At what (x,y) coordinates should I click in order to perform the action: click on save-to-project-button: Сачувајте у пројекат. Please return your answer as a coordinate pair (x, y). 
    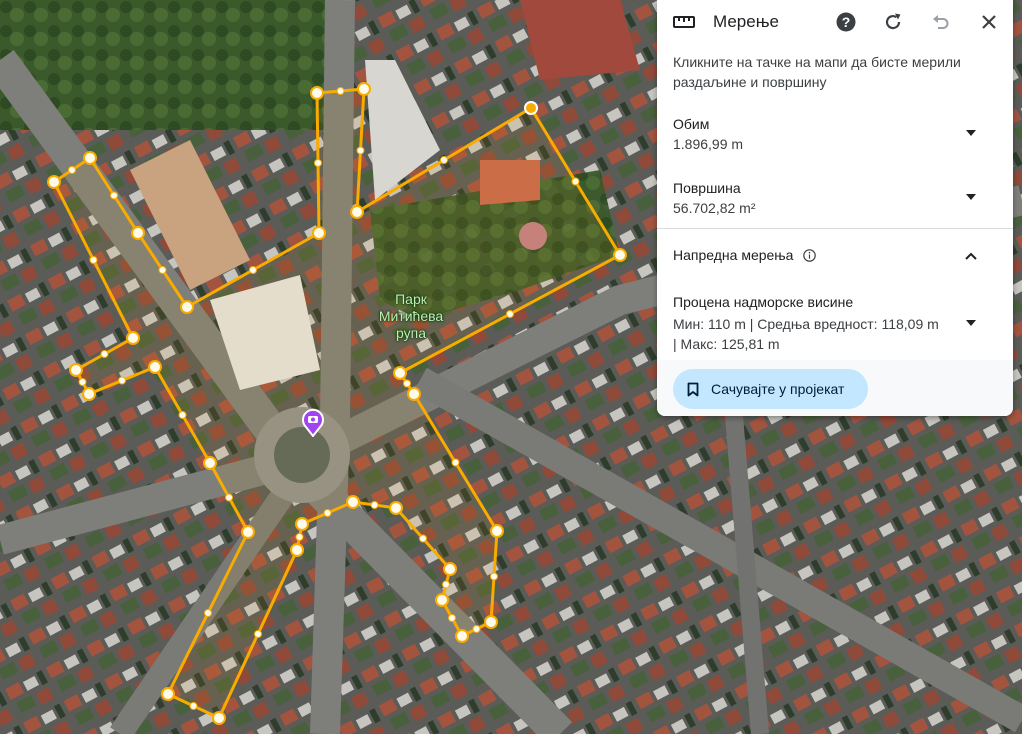
    Looking at the image, I should click on (770, 389).